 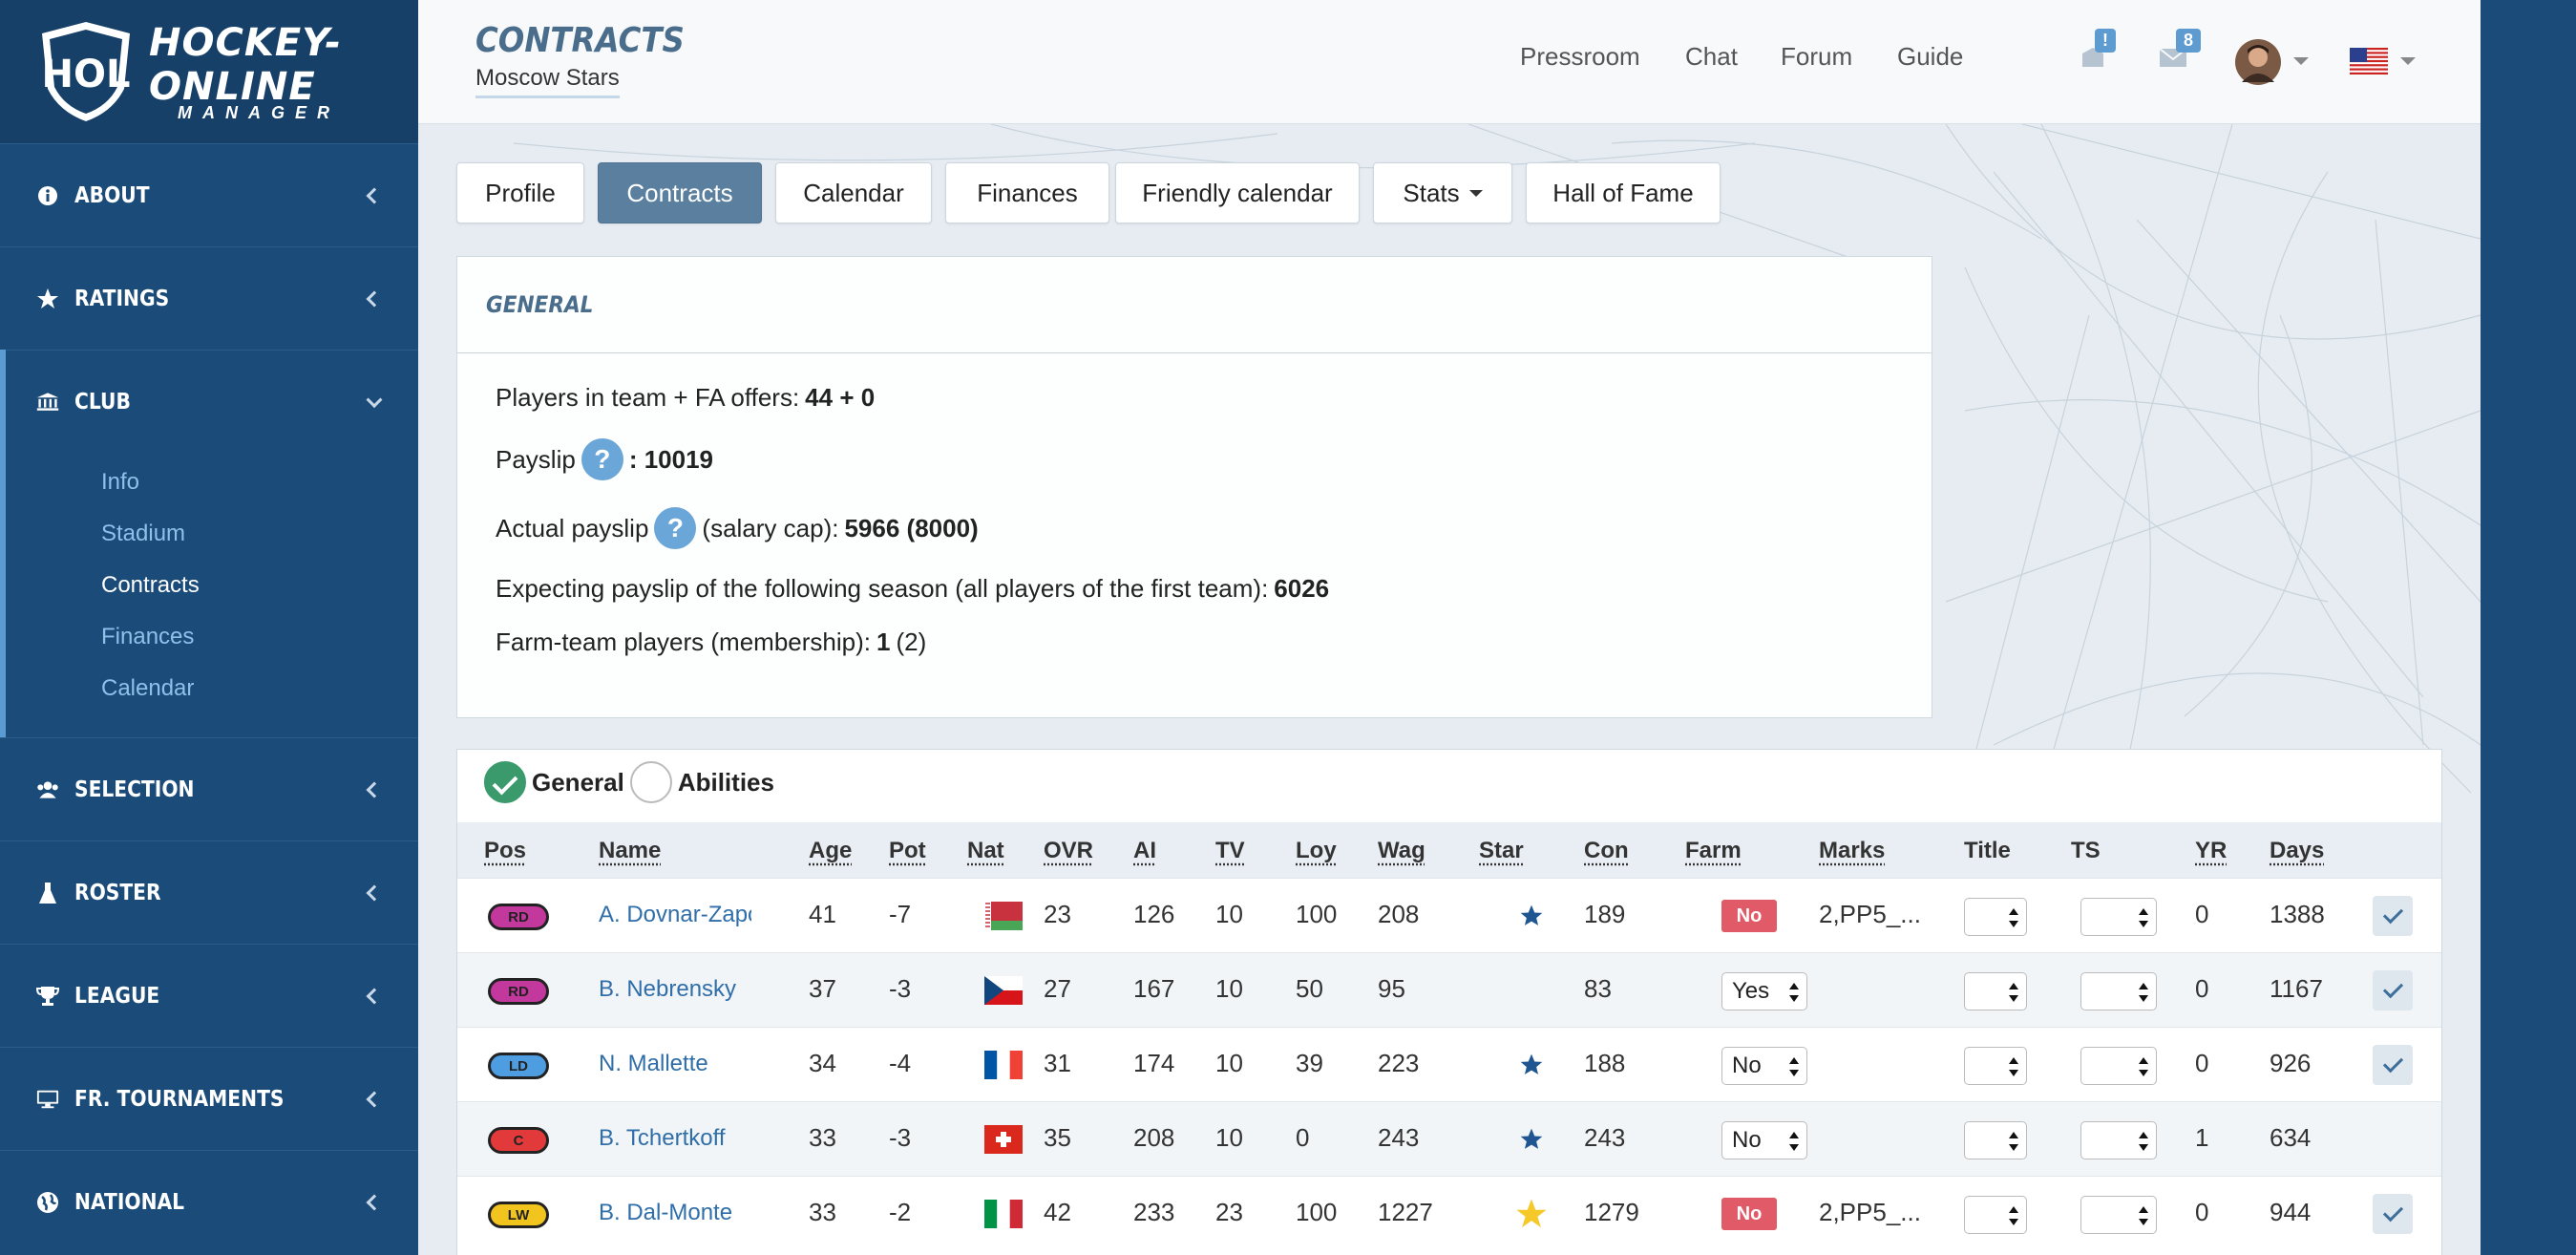 What do you see at coordinates (1713, 851) in the screenshot?
I see `col-farm: Farm` at bounding box center [1713, 851].